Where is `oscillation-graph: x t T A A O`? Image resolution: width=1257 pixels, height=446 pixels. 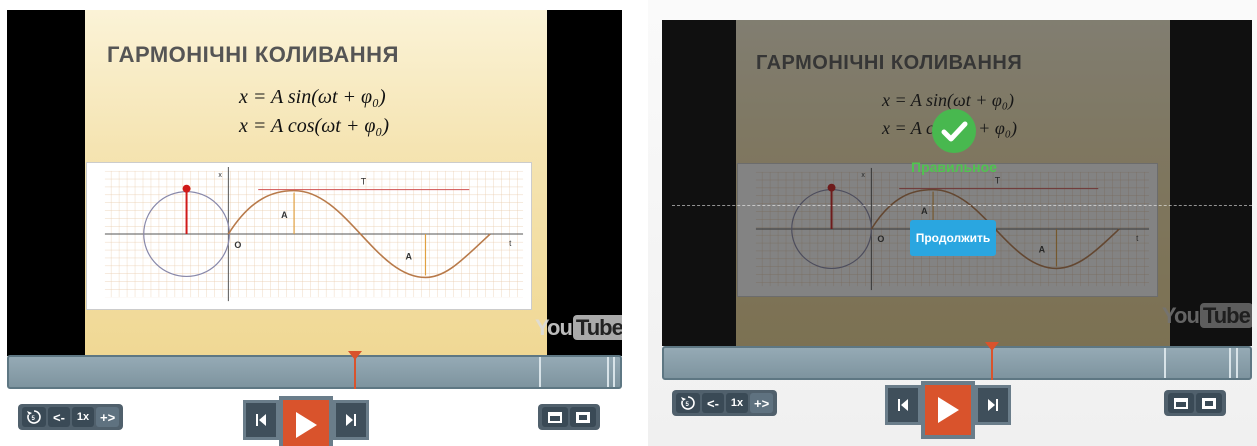 oscillation-graph: x t T A A O is located at coordinates (309, 236).